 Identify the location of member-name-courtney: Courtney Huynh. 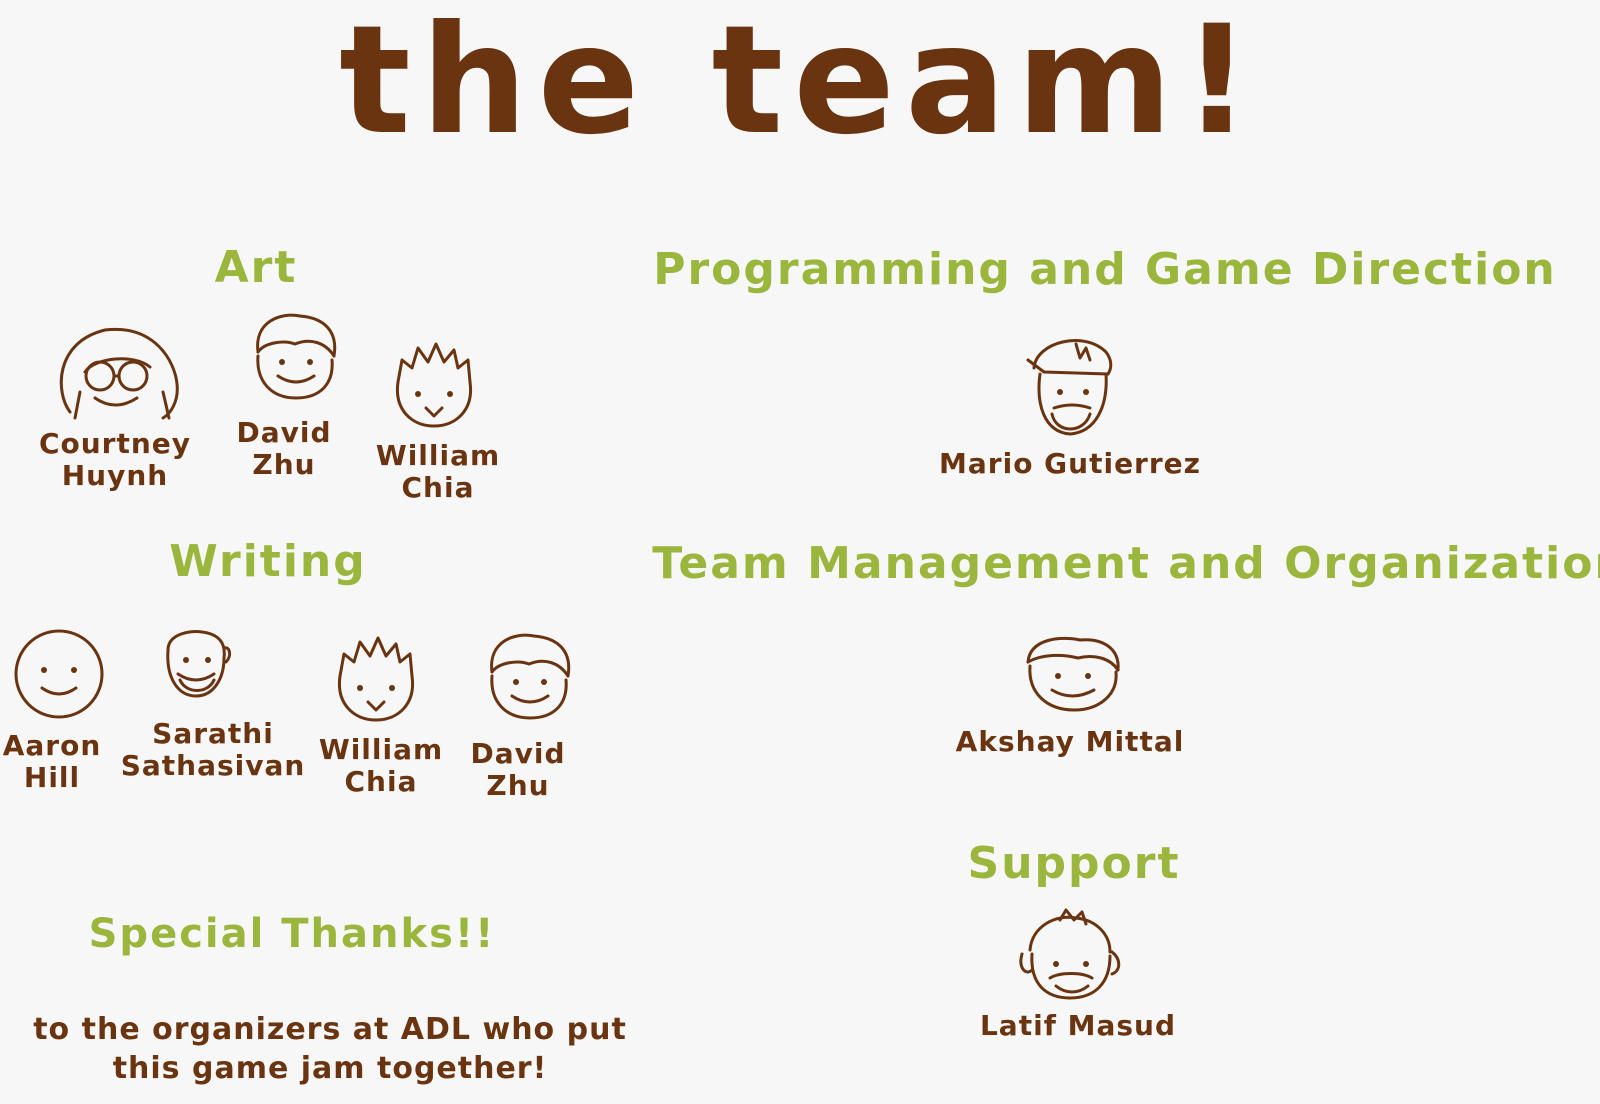
(115, 460).